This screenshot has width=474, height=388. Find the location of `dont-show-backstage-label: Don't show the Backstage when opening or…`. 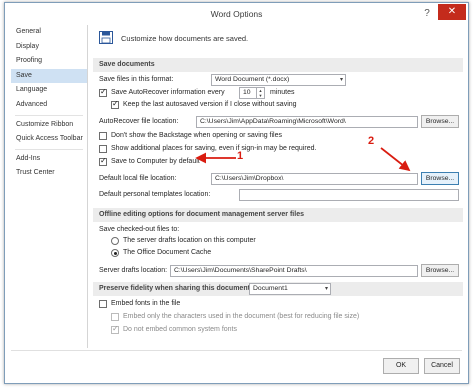

dont-show-backstage-label: Don't show the Backstage when opening or… is located at coordinates (196, 135).